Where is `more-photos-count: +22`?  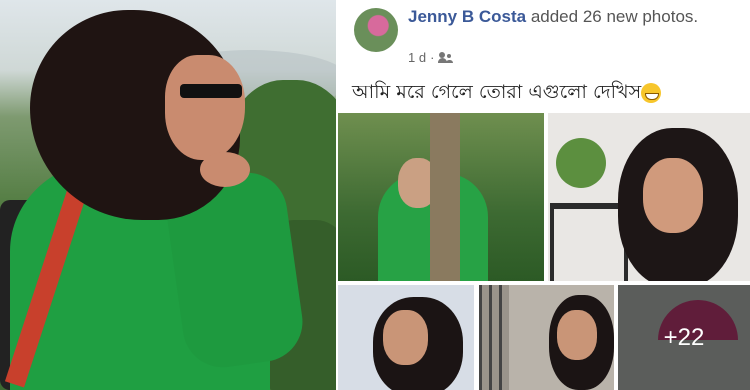 more-photos-count: +22 is located at coordinates (684, 337).